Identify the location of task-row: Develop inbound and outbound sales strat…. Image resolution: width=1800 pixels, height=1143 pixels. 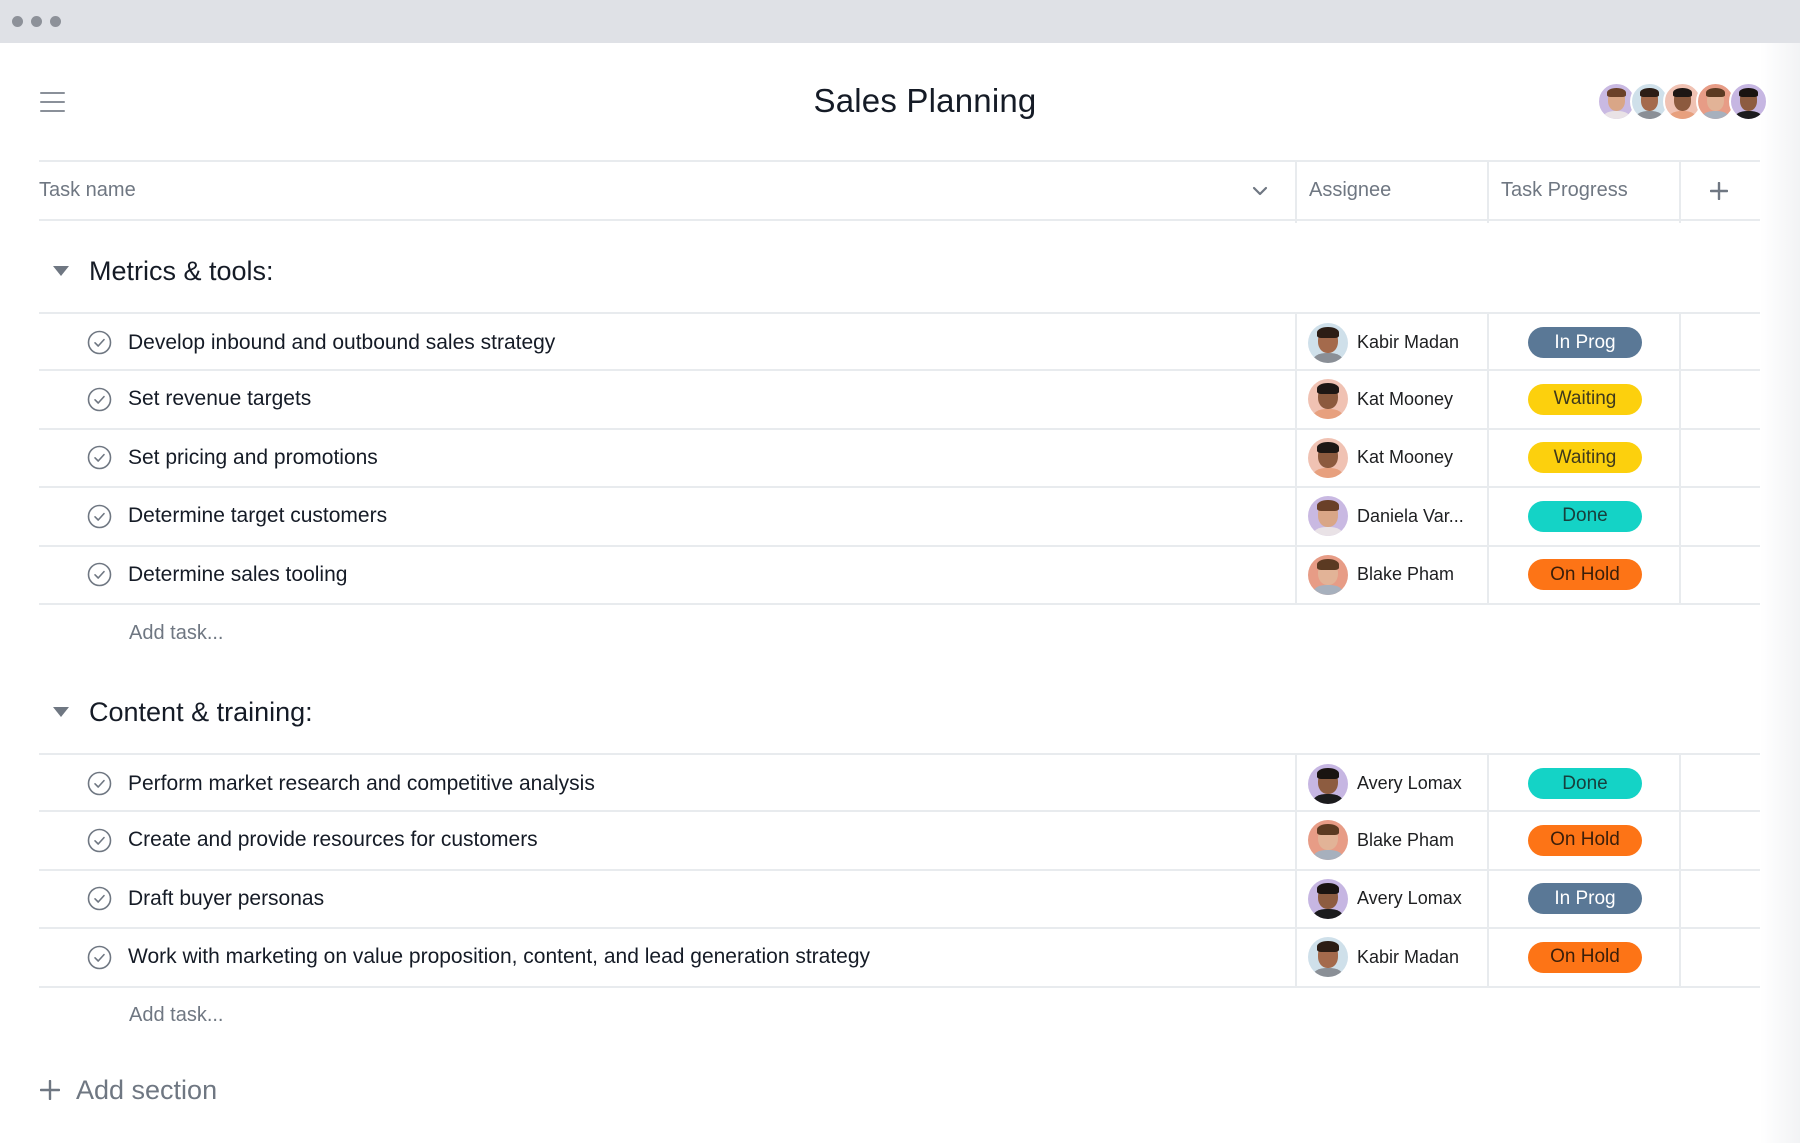
(899, 341).